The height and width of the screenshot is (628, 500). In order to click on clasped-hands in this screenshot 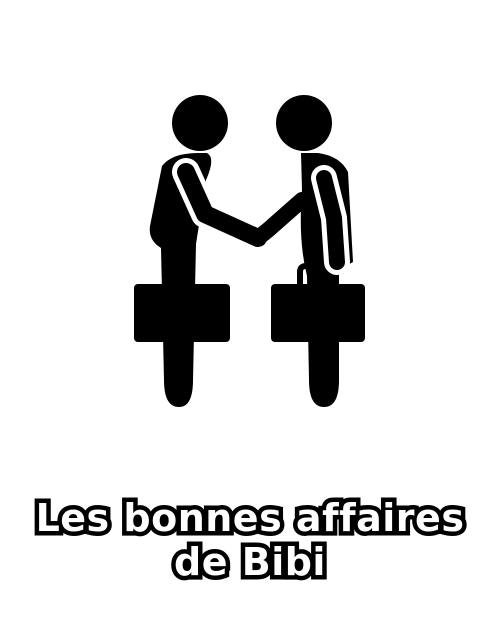, I will do `click(258, 237)`.